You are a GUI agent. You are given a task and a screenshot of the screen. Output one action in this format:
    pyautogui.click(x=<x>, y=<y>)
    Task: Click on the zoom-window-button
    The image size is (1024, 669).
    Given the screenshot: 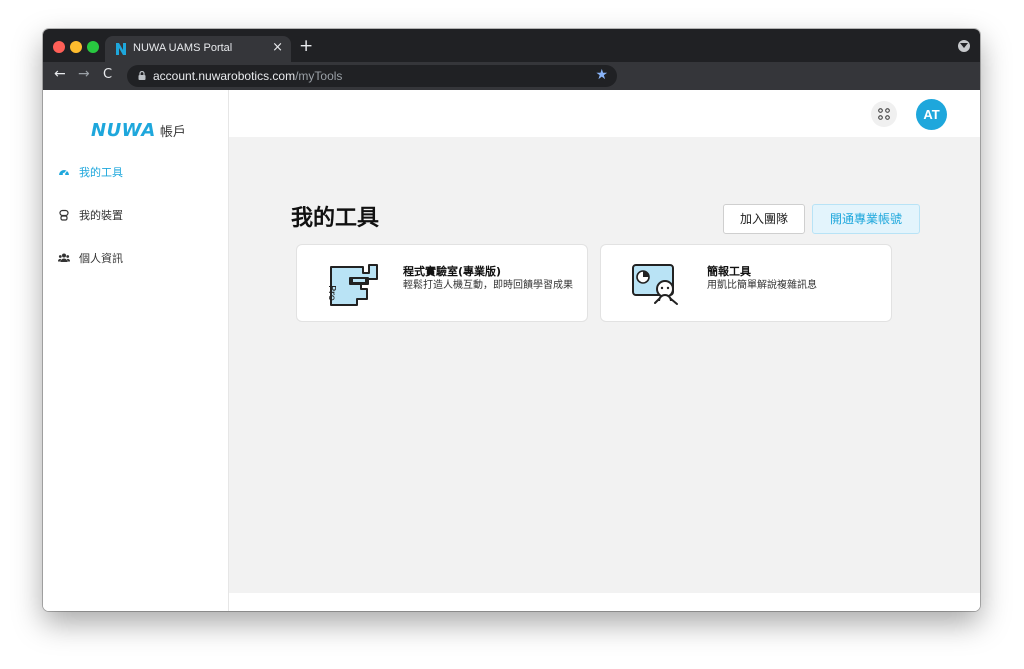 What is the action you would take?
    pyautogui.click(x=93, y=47)
    